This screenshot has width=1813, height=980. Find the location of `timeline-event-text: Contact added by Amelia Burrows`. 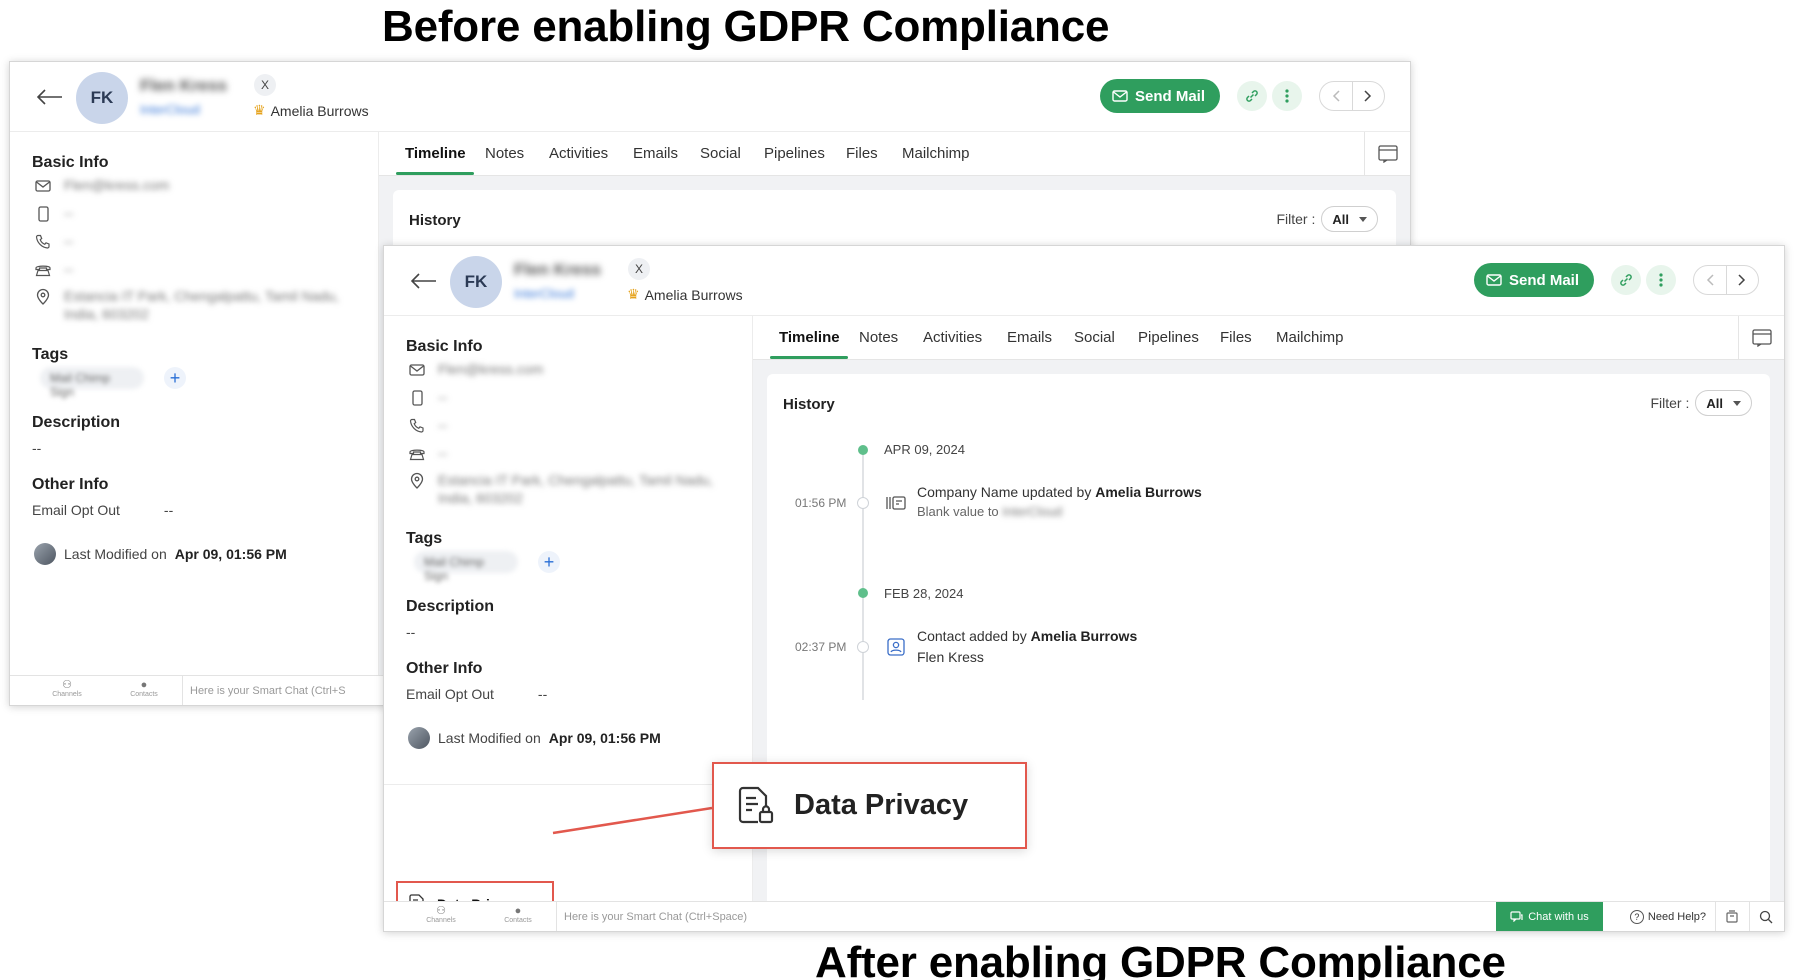

timeline-event-text: Contact added by Amelia Burrows is located at coordinates (1027, 636).